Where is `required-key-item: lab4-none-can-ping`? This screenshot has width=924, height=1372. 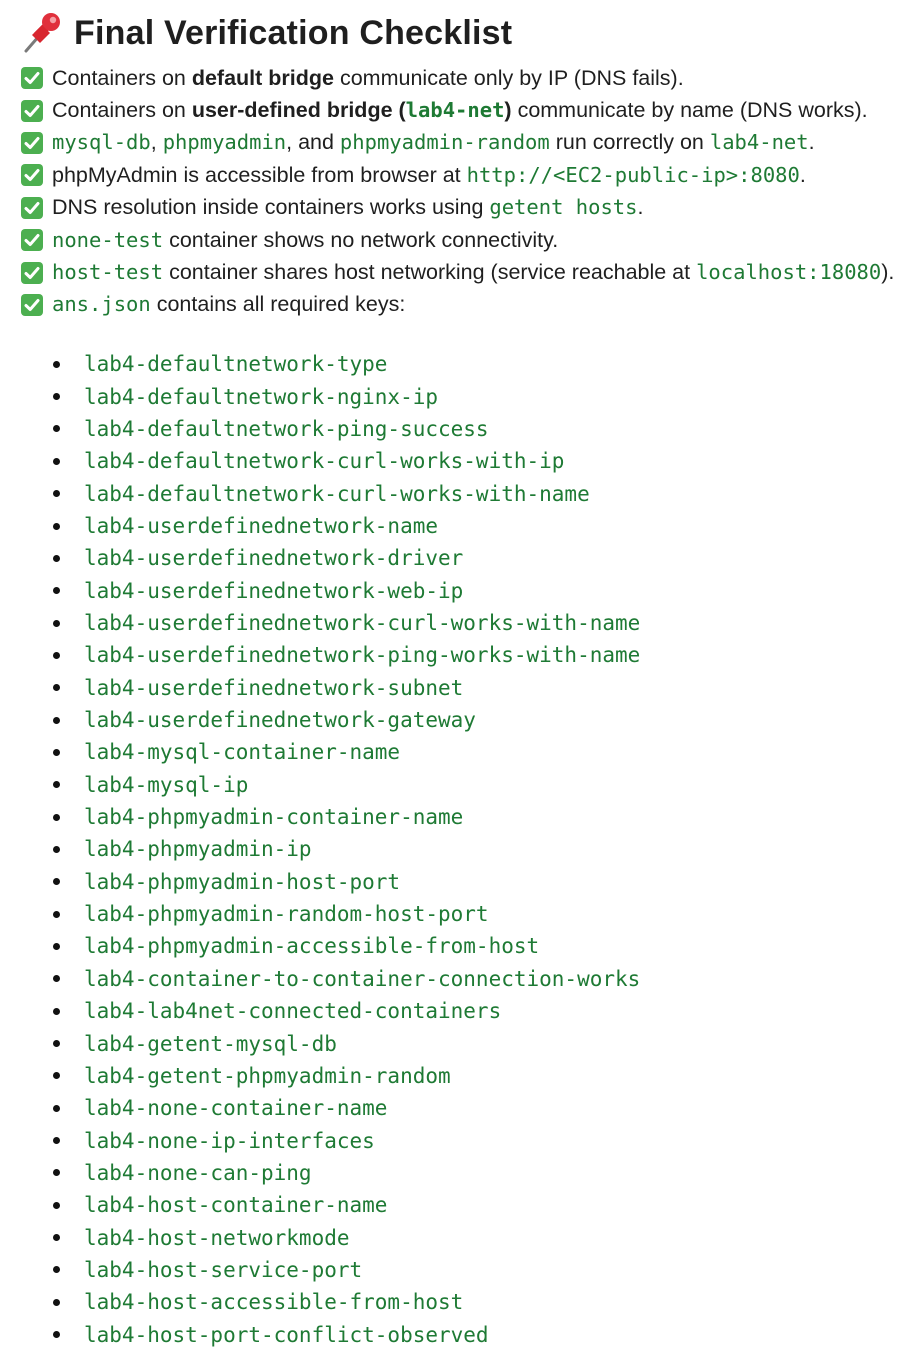 required-key-item: lab4-none-can-ping is located at coordinates (488, 1173).